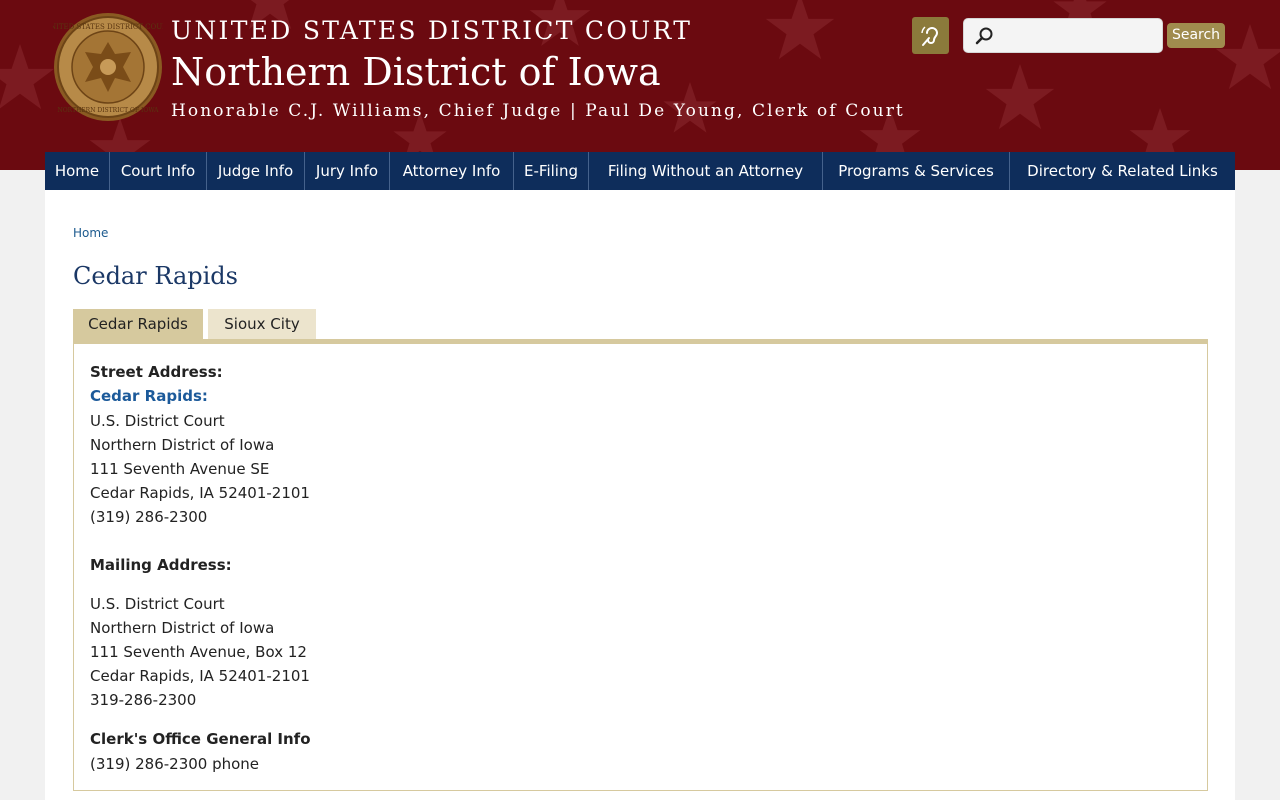 The image size is (1280, 800). What do you see at coordinates (1122, 171) in the screenshot?
I see `nav-item-directory-links: Directory & Related Links` at bounding box center [1122, 171].